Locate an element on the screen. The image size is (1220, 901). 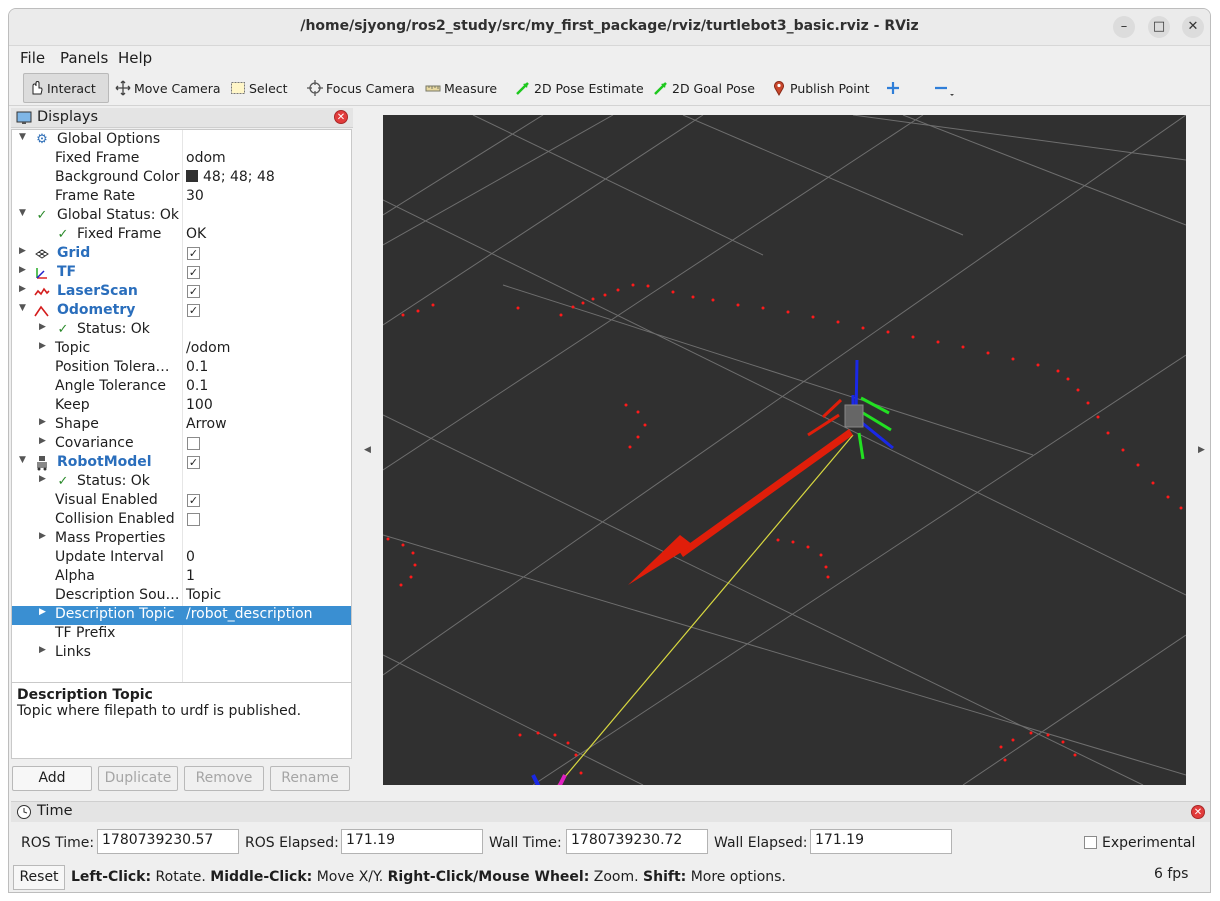
tree-row-grid: ▶ Grid ✓ is located at coordinates (181, 254).